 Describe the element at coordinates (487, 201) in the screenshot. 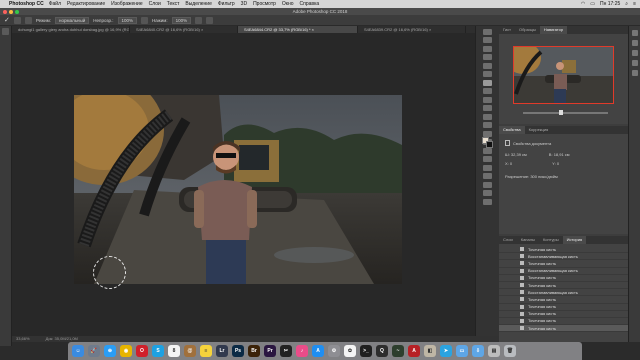

I see `more-tools-icon` at that location.